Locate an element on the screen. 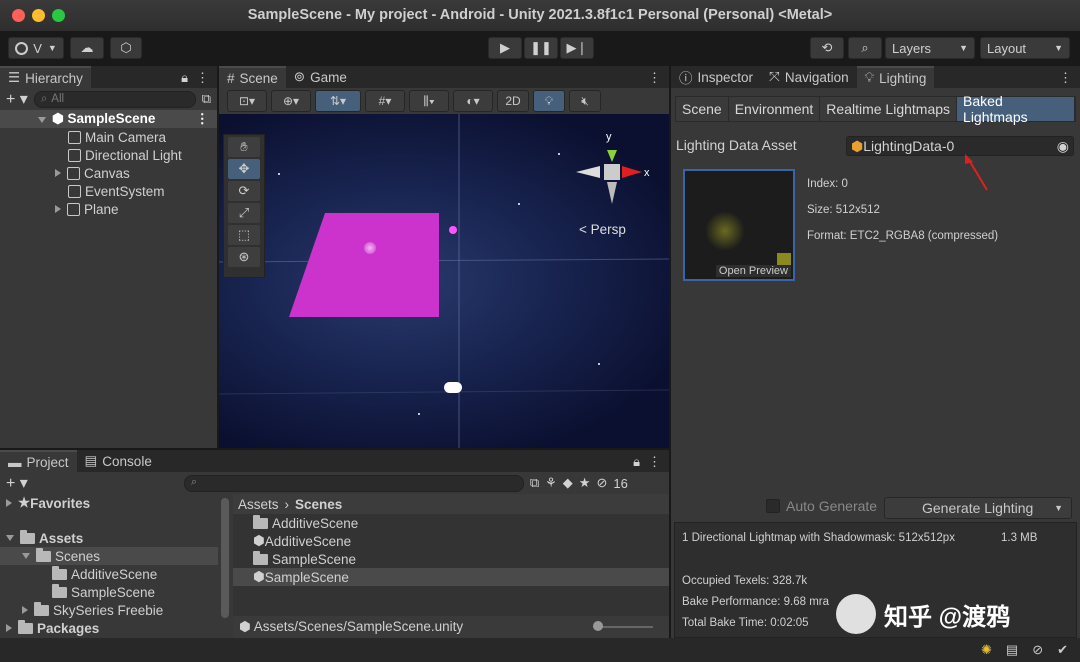 The image size is (1080, 662). breadcrumb-scenes: Scenes is located at coordinates (318, 504).